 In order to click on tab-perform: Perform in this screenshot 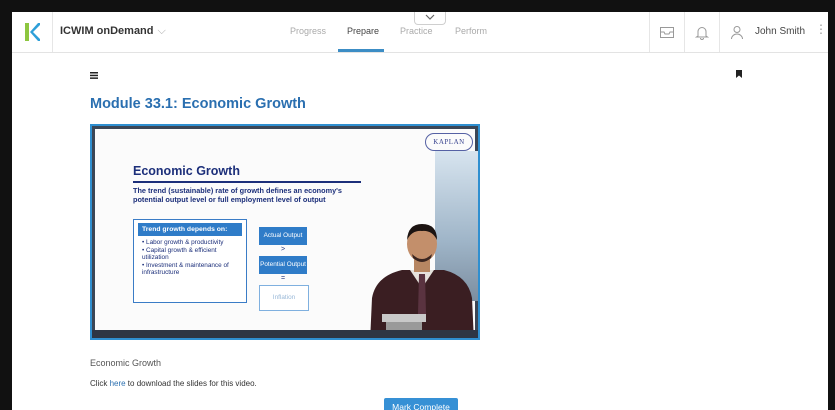, I will do `click(471, 31)`.